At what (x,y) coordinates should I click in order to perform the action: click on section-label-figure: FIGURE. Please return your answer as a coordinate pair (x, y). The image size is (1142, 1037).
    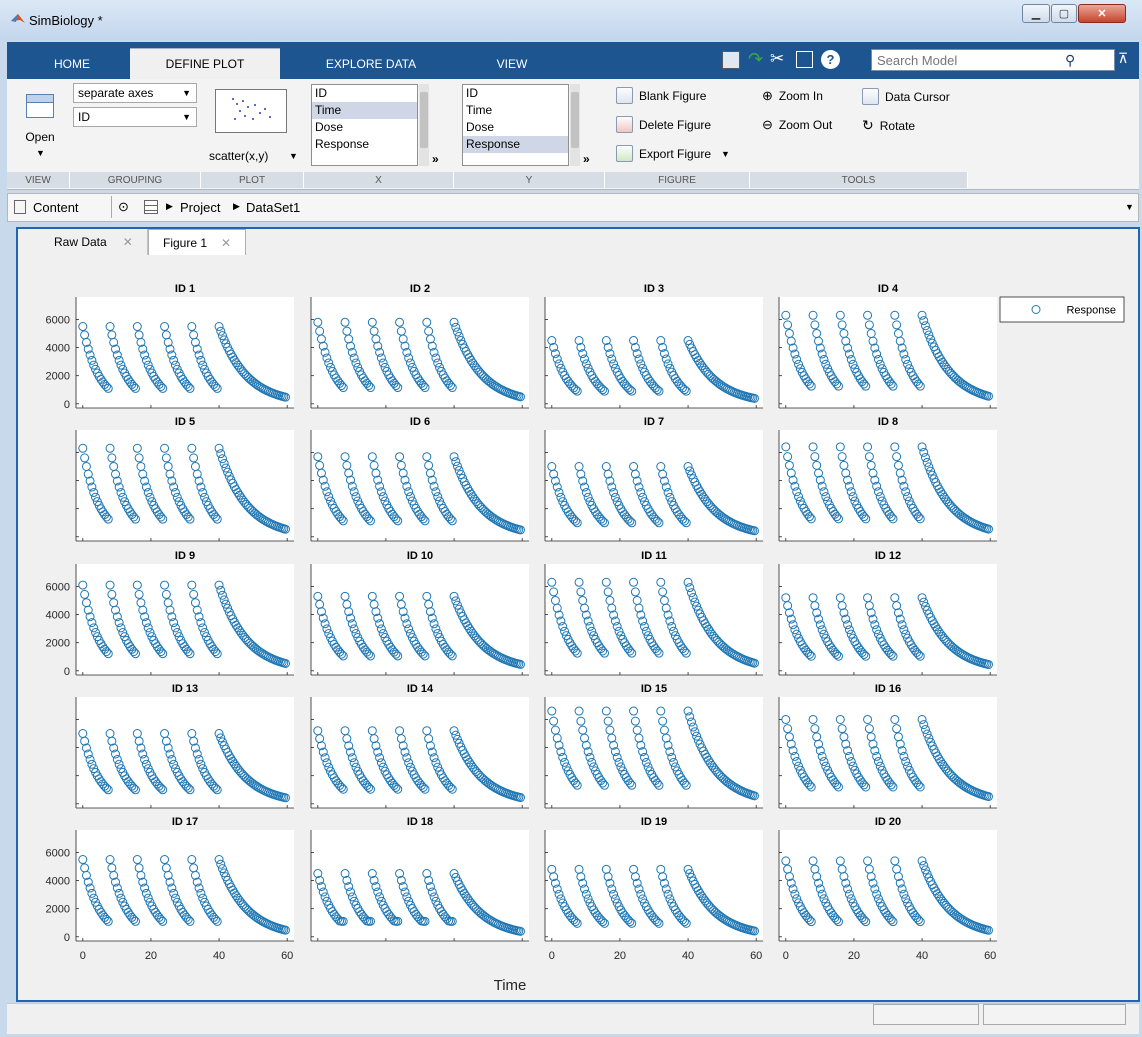
    Looking at the image, I should click on (677, 180).